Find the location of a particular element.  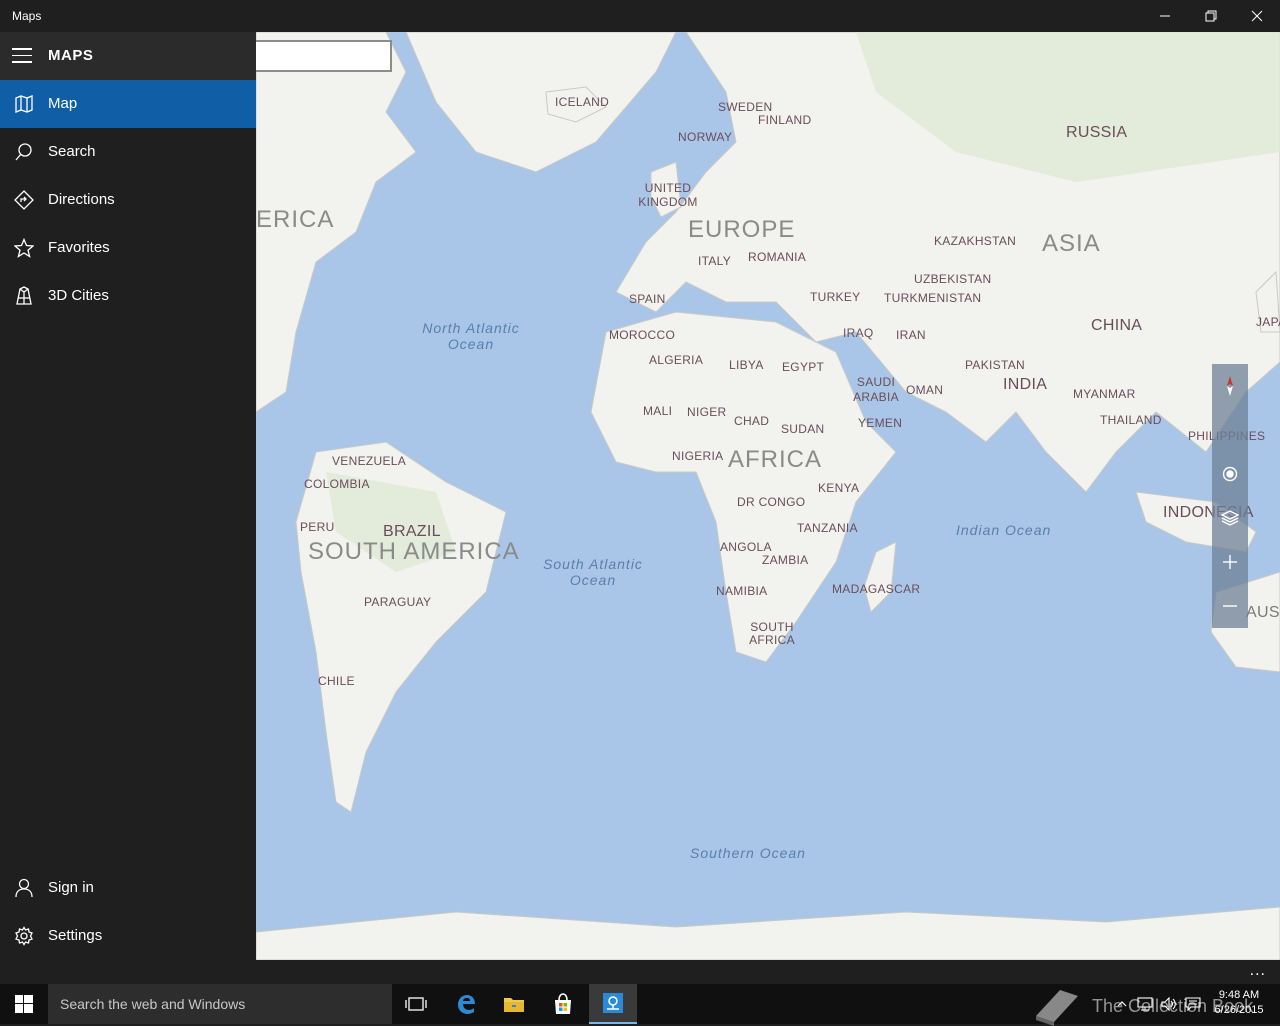

store-icon is located at coordinates (563, 1003).